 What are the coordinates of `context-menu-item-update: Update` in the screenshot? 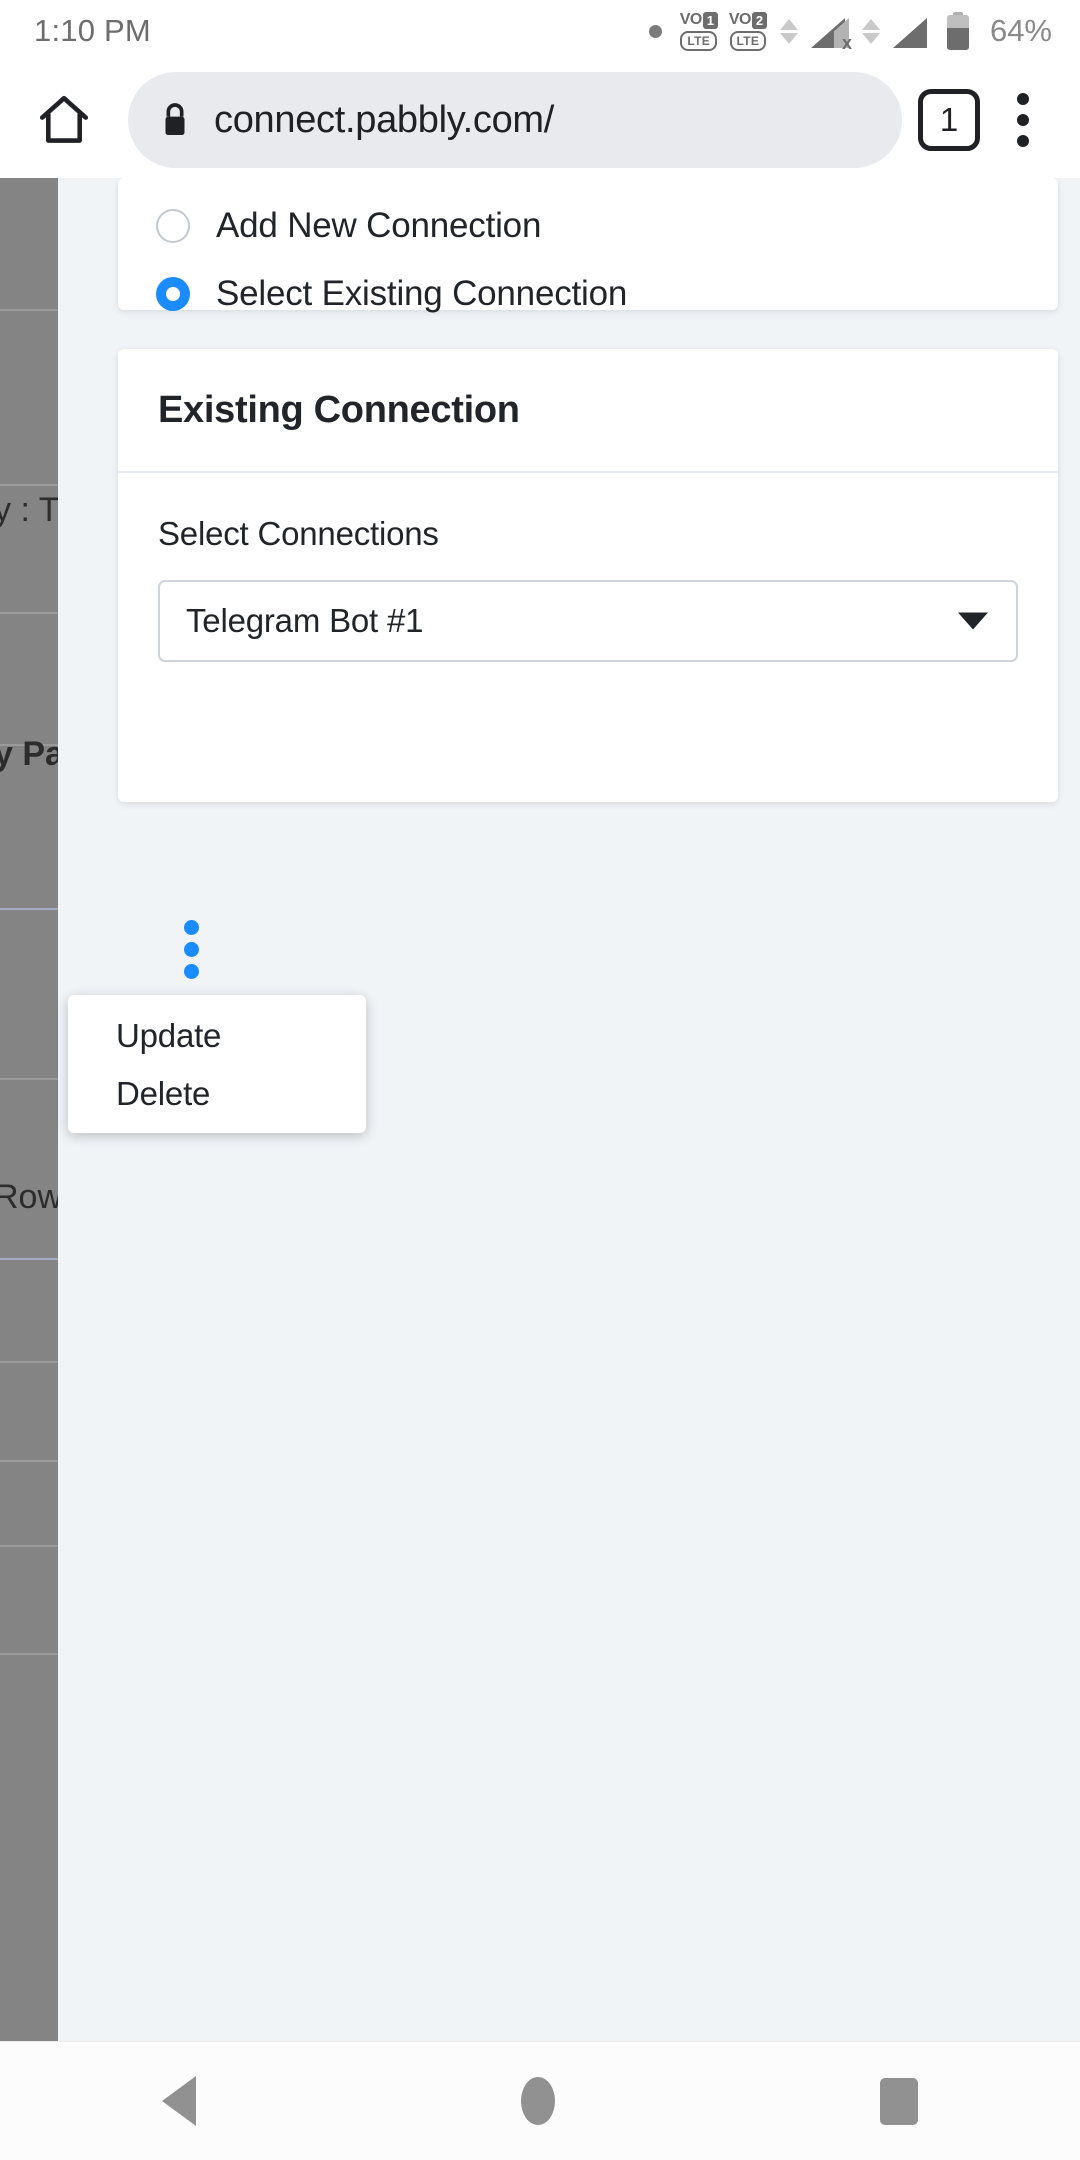 It's located at (217, 1036).